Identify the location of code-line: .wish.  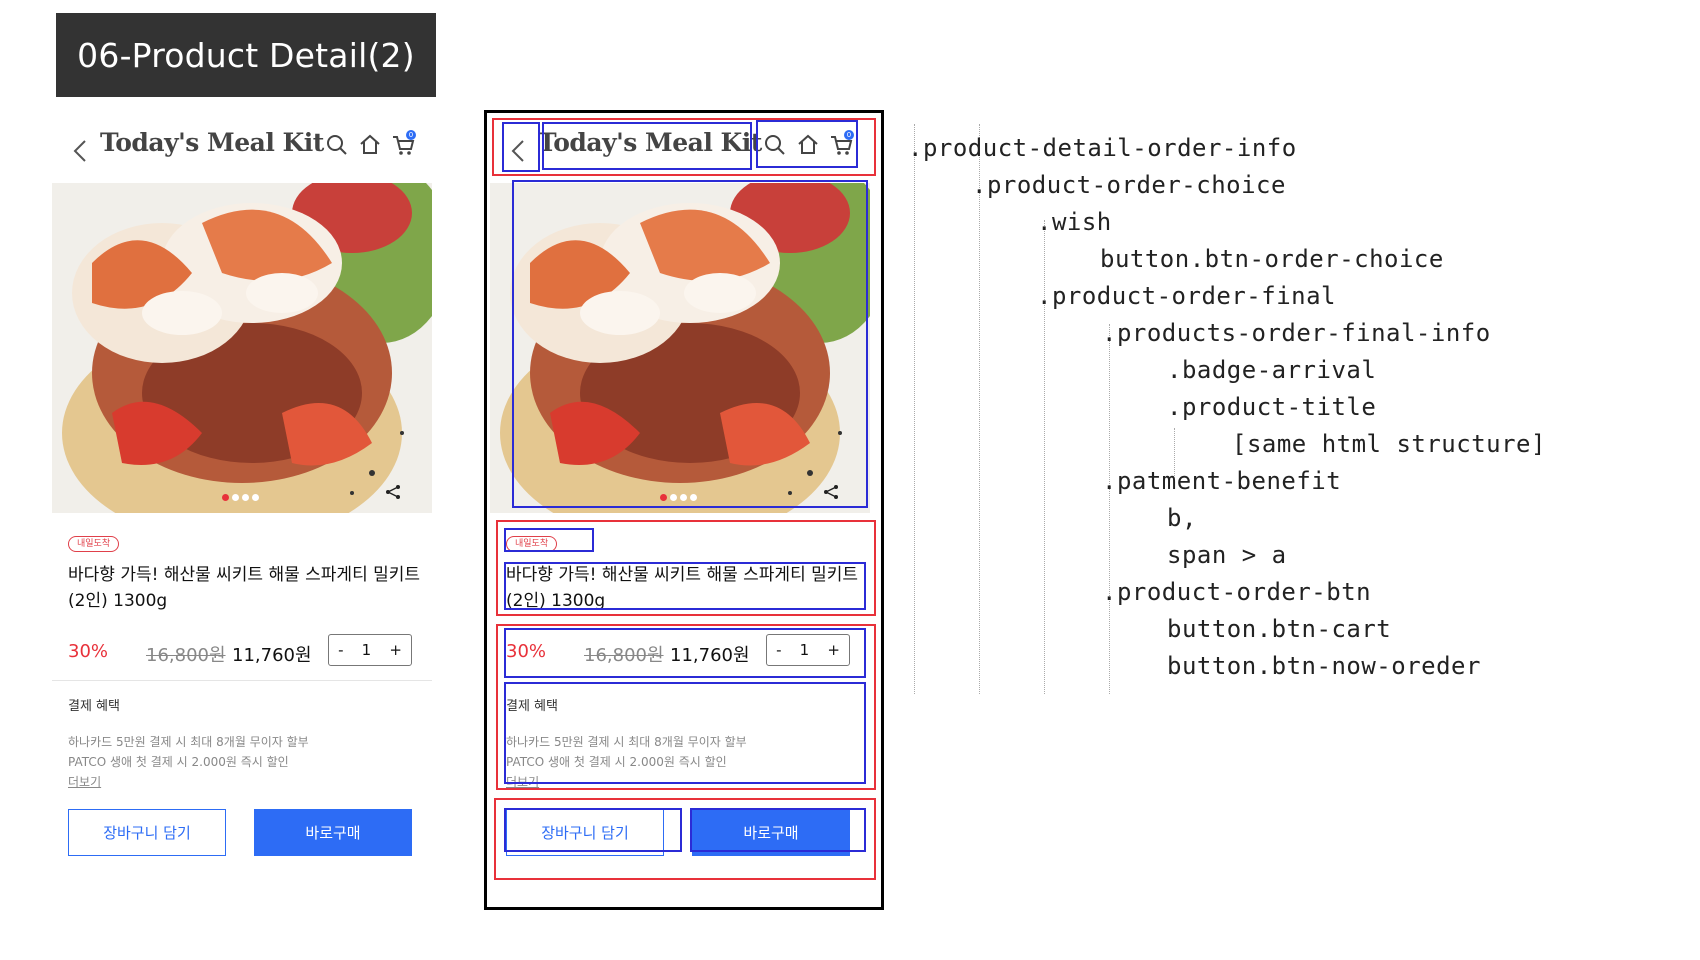
(1074, 222).